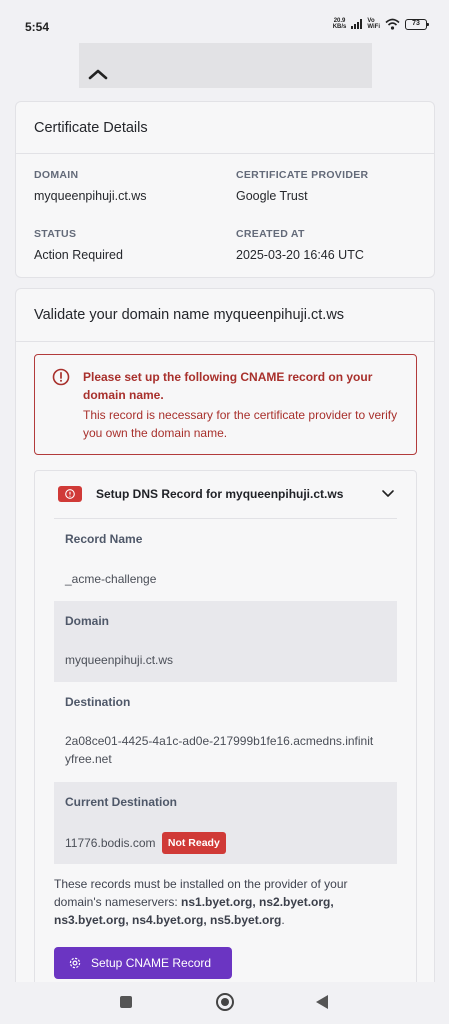 The image size is (449, 1024). I want to click on system-nav-bar, so click(224, 1003).